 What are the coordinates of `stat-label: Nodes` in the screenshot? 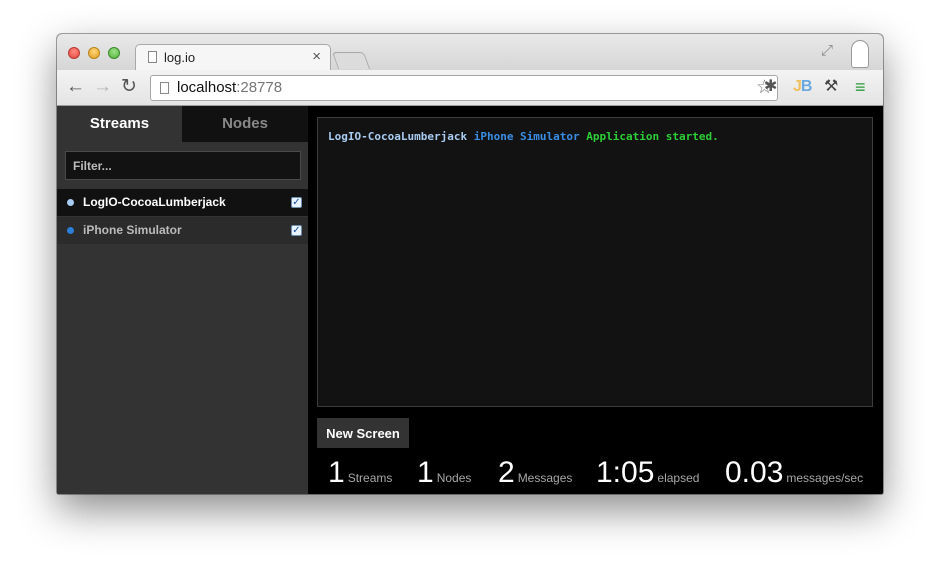 It's located at (454, 478).